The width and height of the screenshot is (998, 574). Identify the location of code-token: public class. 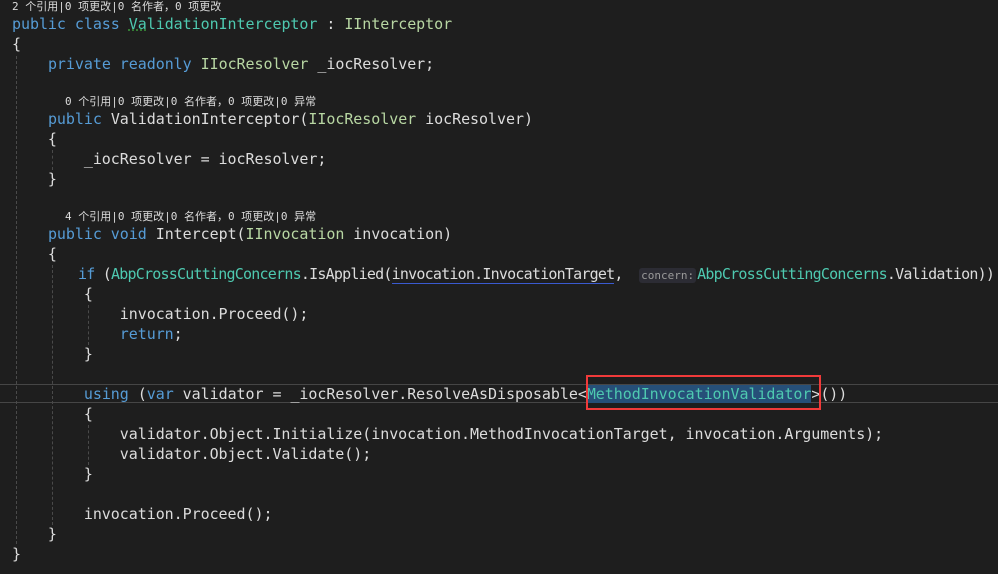
(70, 24).